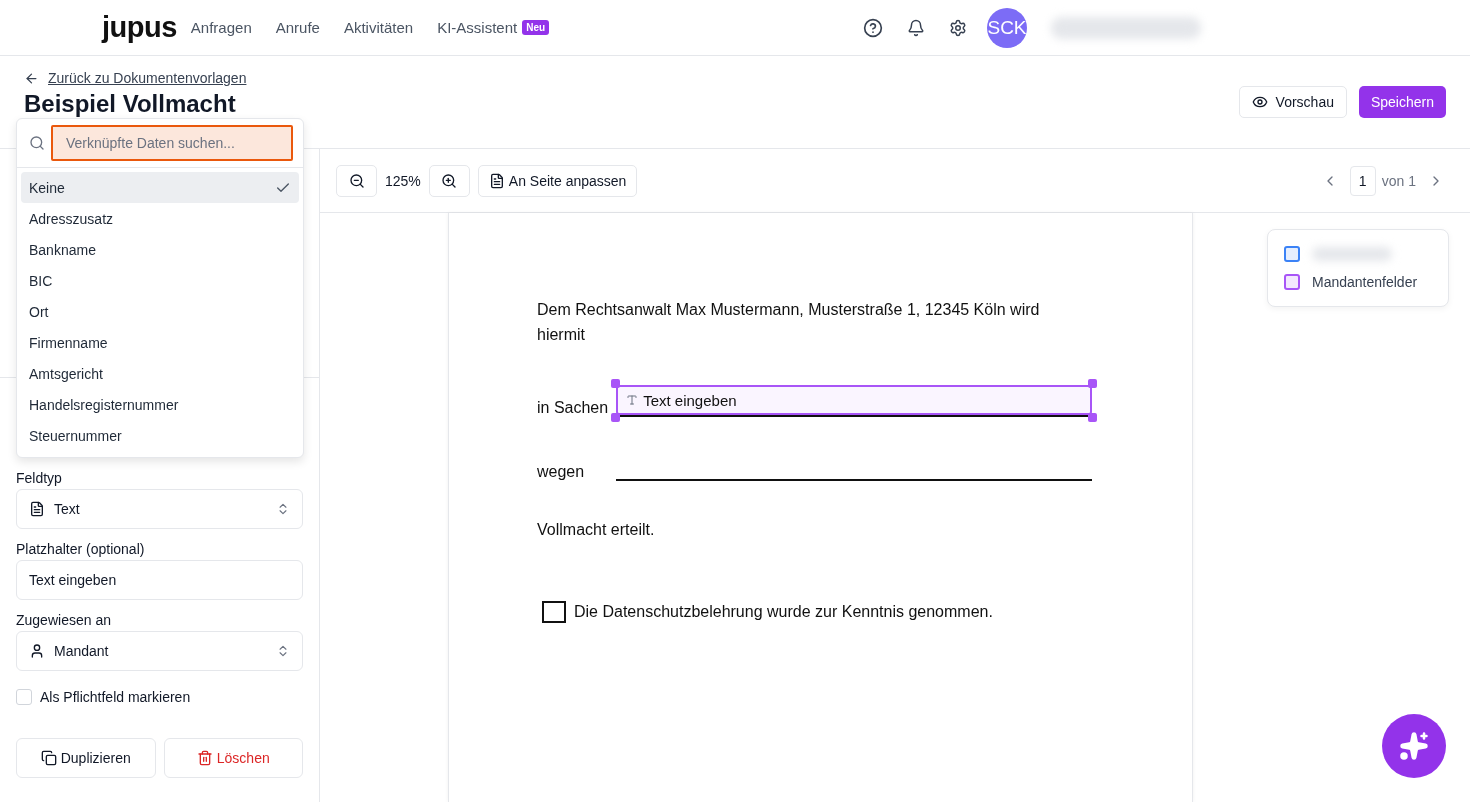 This screenshot has height=802, width=1470. Describe the element at coordinates (115, 697) in the screenshot. I see `checkbox-label: Als Pflichtfeld markieren` at that location.